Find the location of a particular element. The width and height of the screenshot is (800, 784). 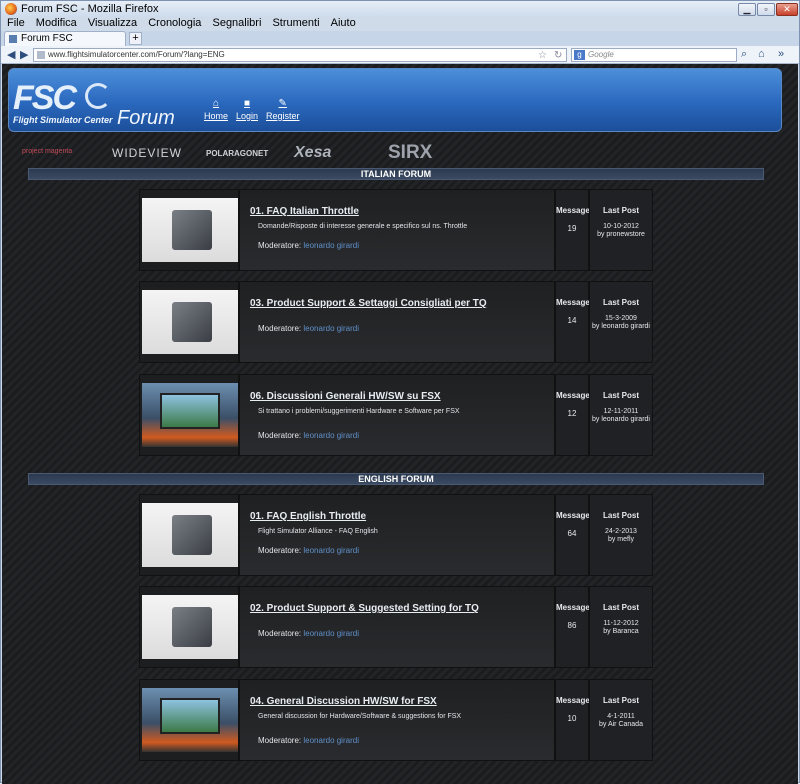

menu-file: File is located at coordinates (16, 23).